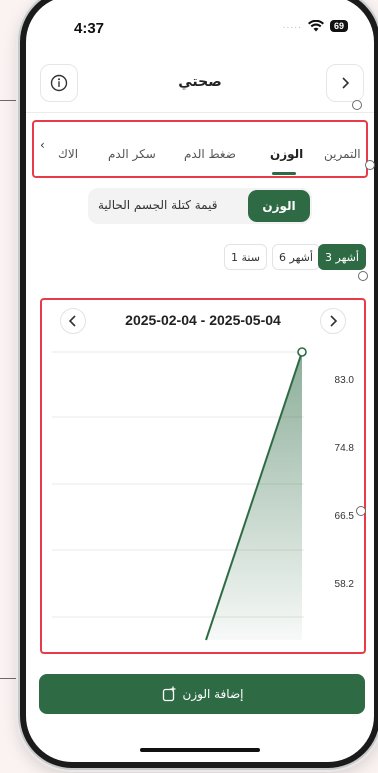  Describe the element at coordinates (279, 206) in the screenshot. I see `weight-option: الوزن` at that location.